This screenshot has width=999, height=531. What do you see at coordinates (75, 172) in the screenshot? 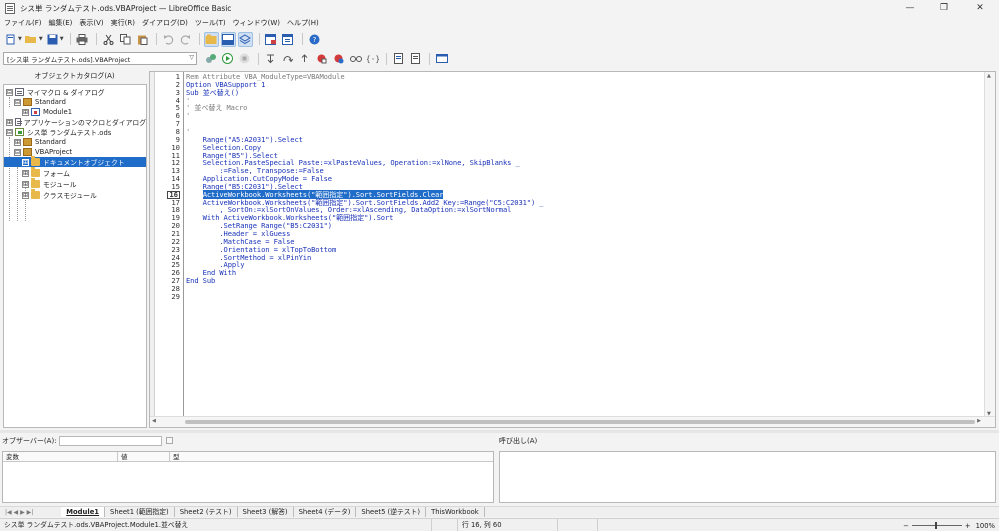
I see `tree-item-forms: ⊞ フォーム` at bounding box center [75, 172].